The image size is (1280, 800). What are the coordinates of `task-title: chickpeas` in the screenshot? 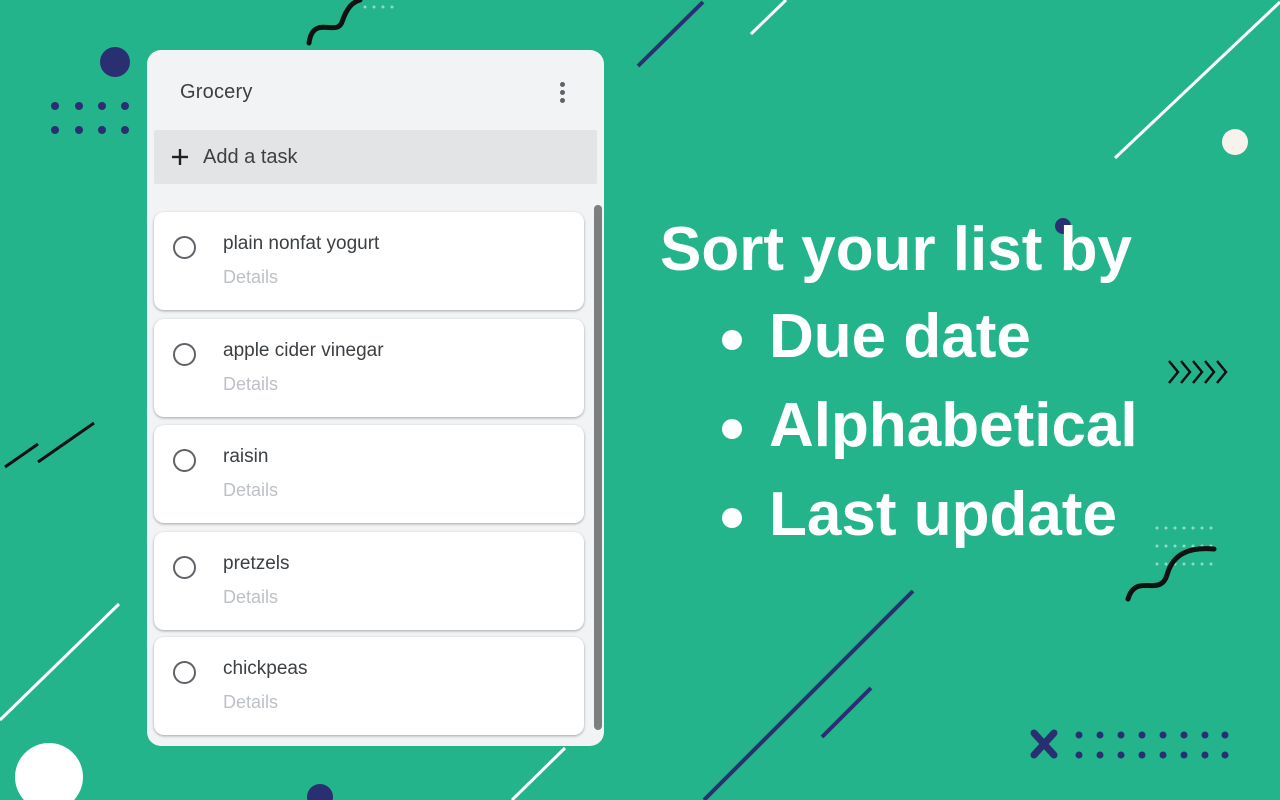 It's located at (265, 668).